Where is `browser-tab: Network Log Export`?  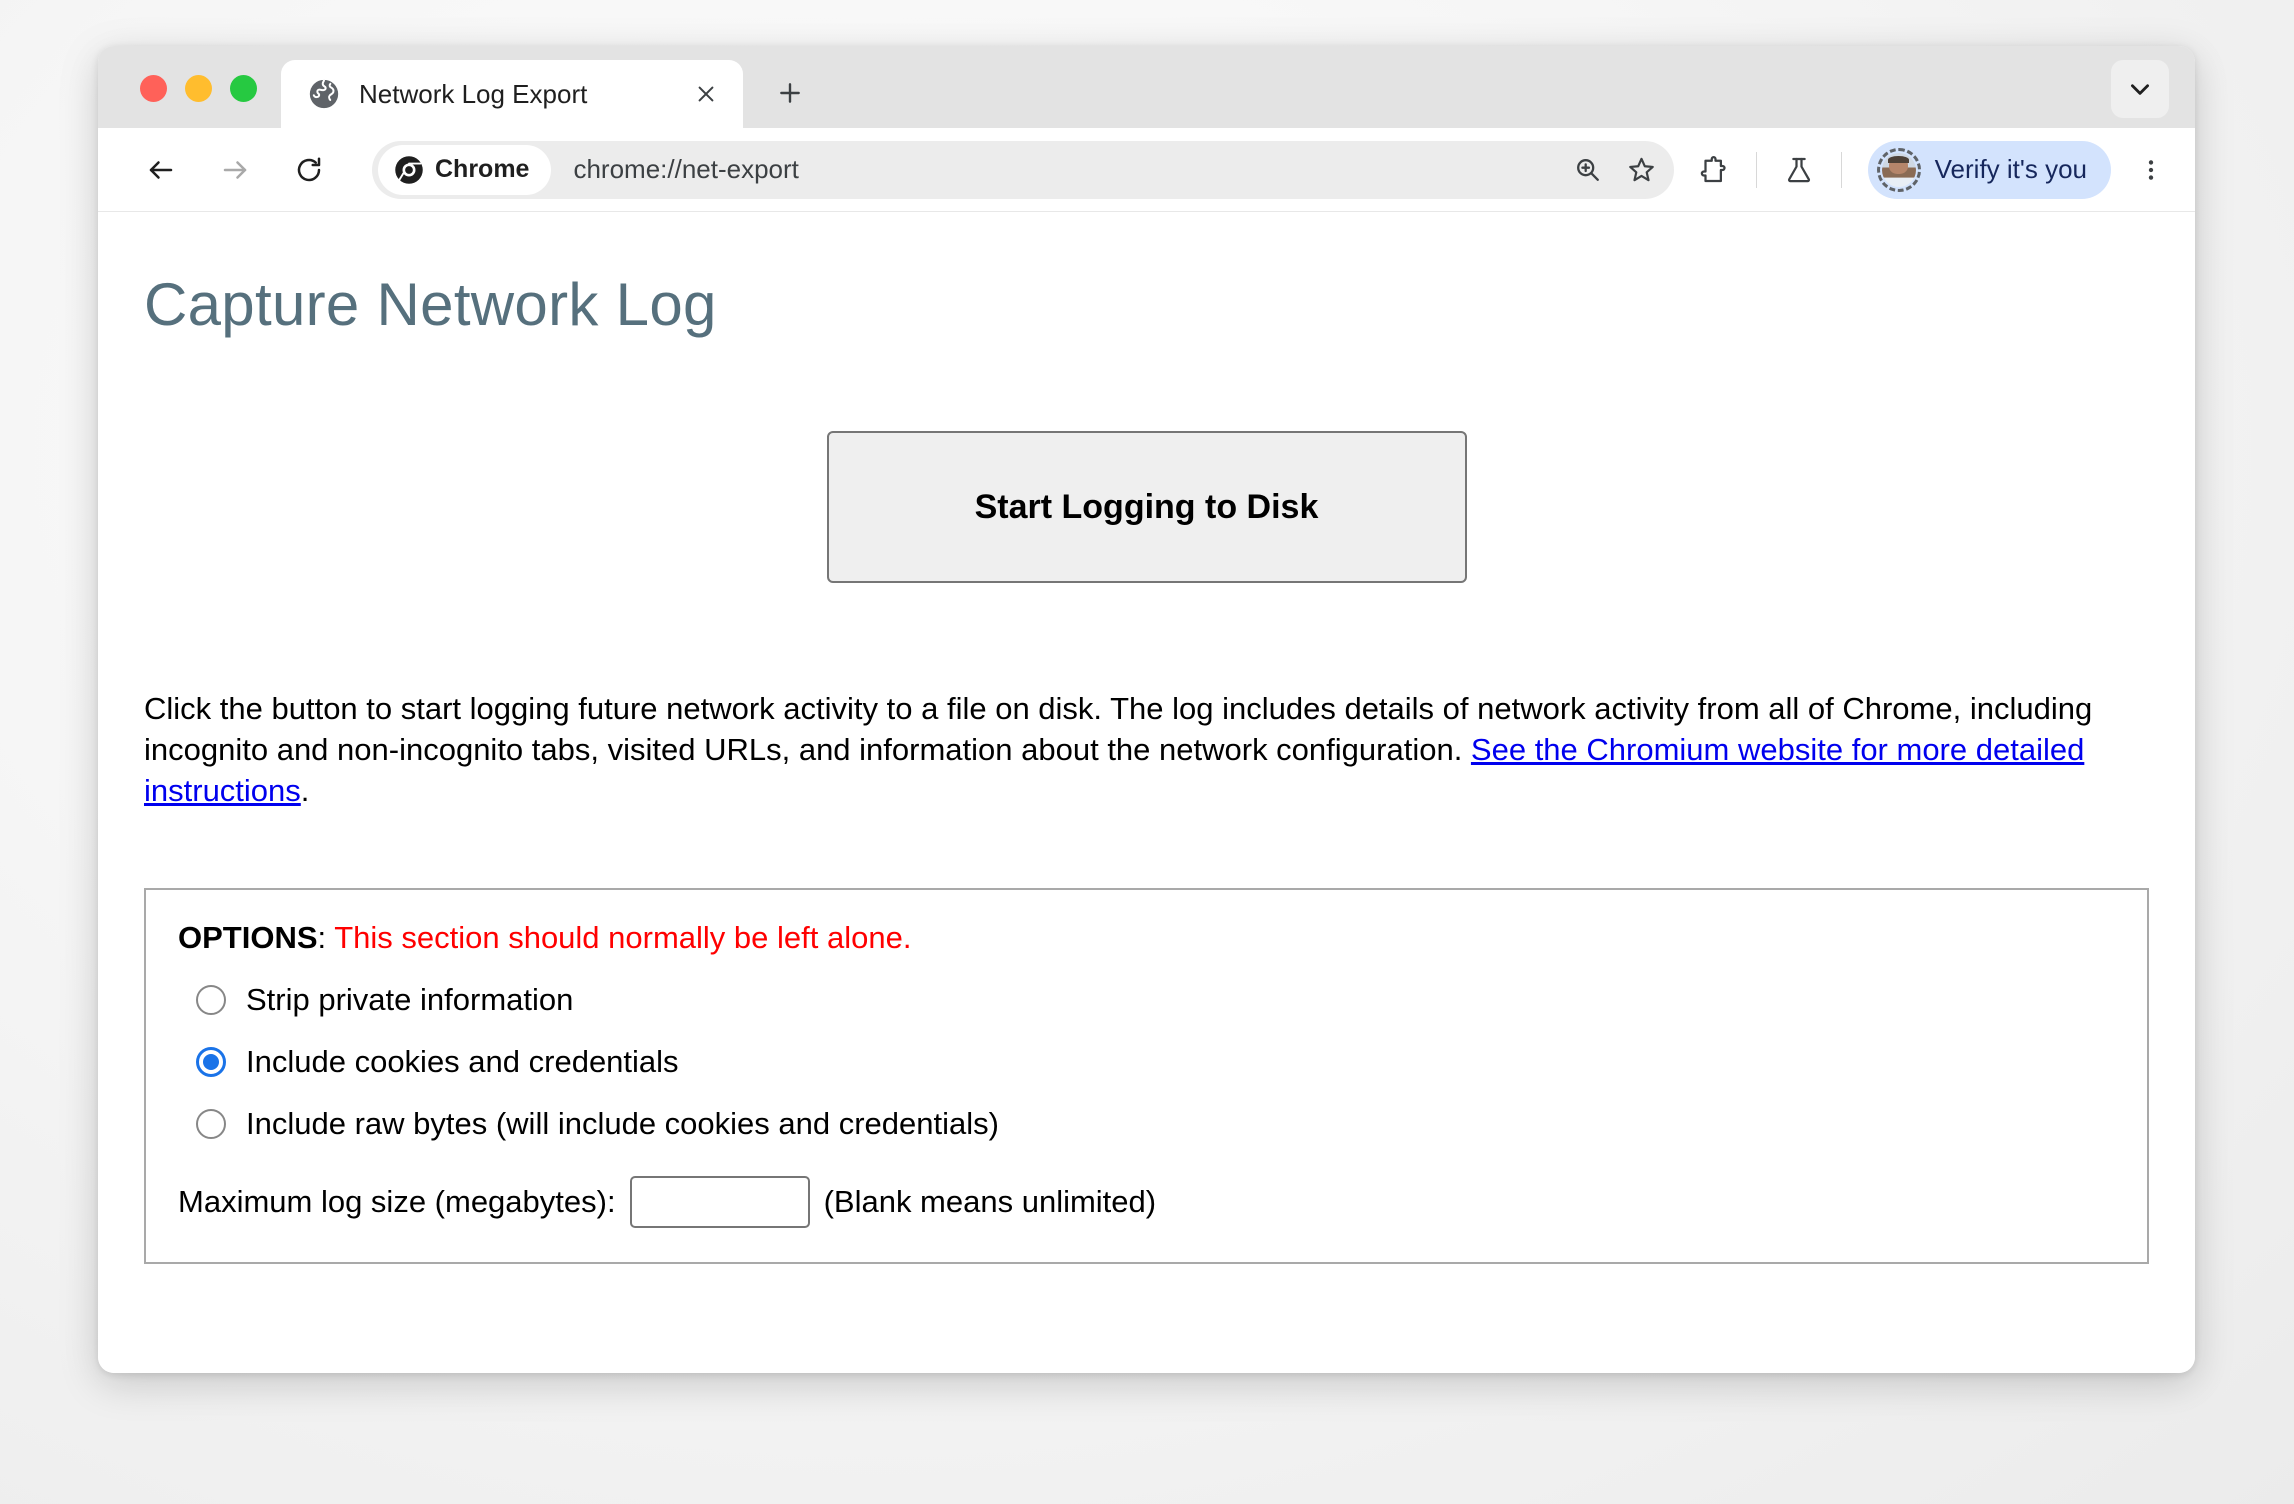
browser-tab: Network Log Export is located at coordinates (512, 94).